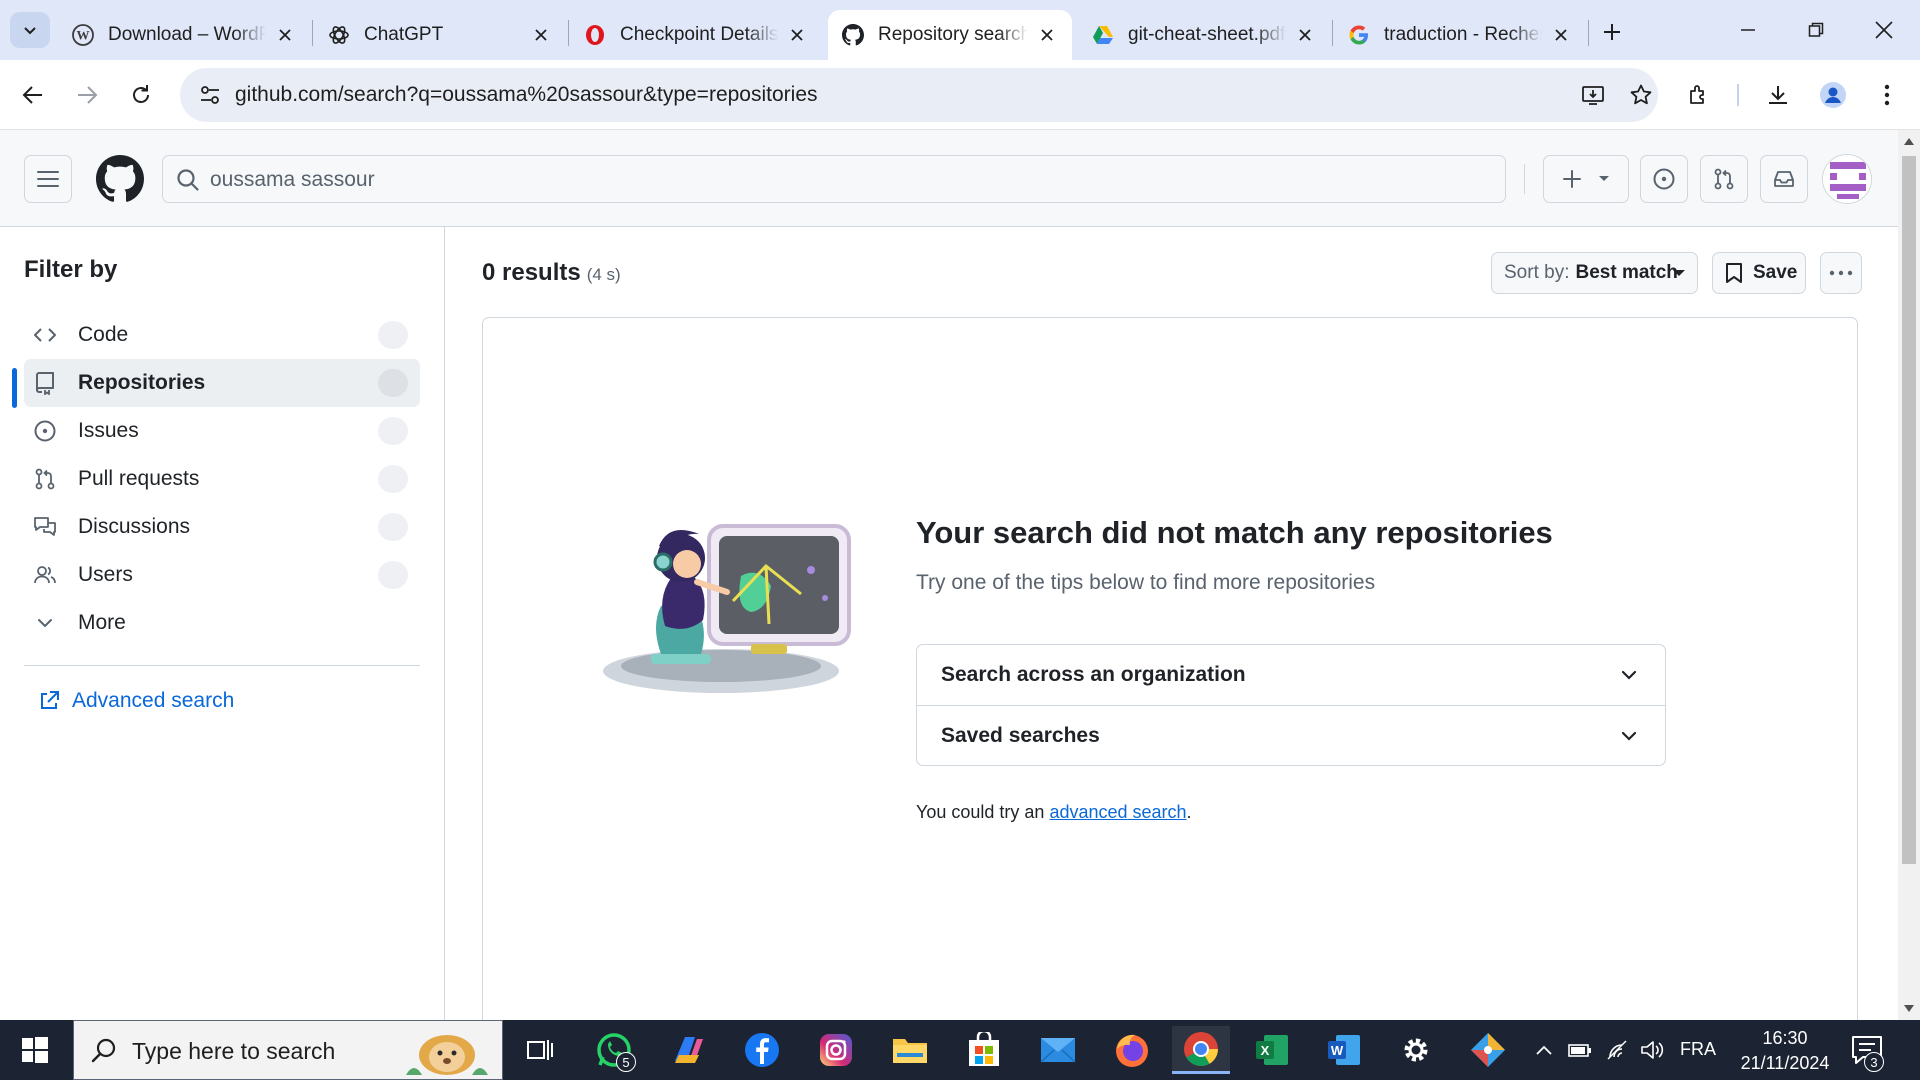 The image size is (1920, 1080). Describe the element at coordinates (120, 179) in the screenshot. I see `github-logo-icon` at that location.